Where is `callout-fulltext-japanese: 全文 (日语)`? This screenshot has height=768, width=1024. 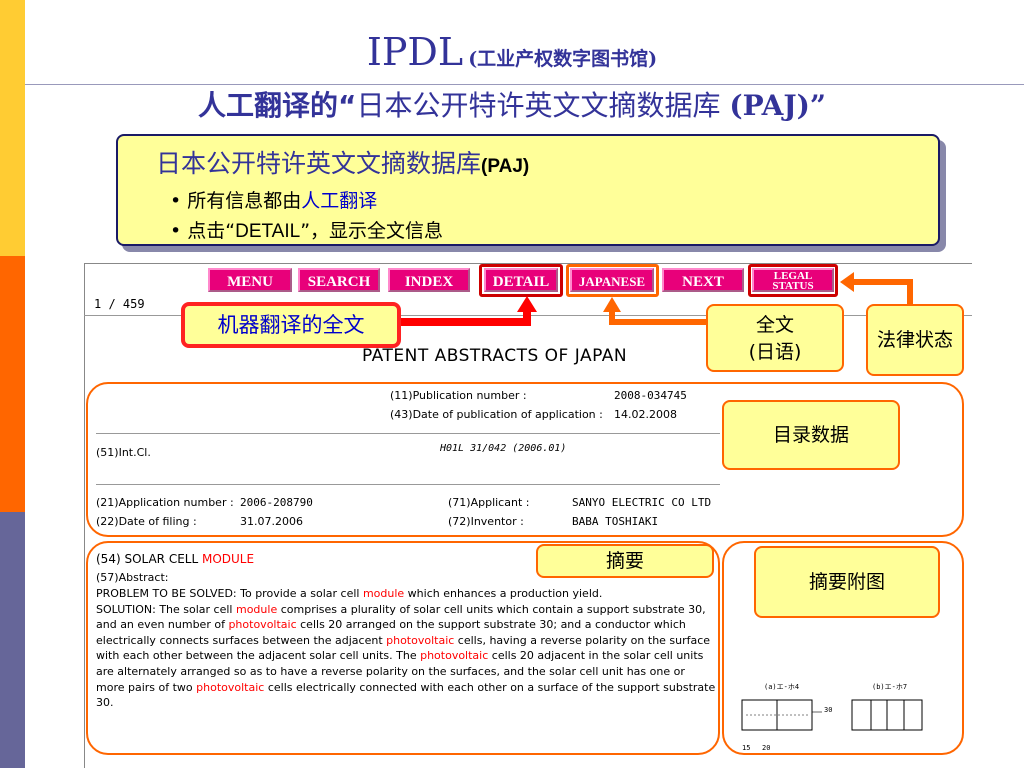 callout-fulltext-japanese: 全文 (日语) is located at coordinates (775, 338).